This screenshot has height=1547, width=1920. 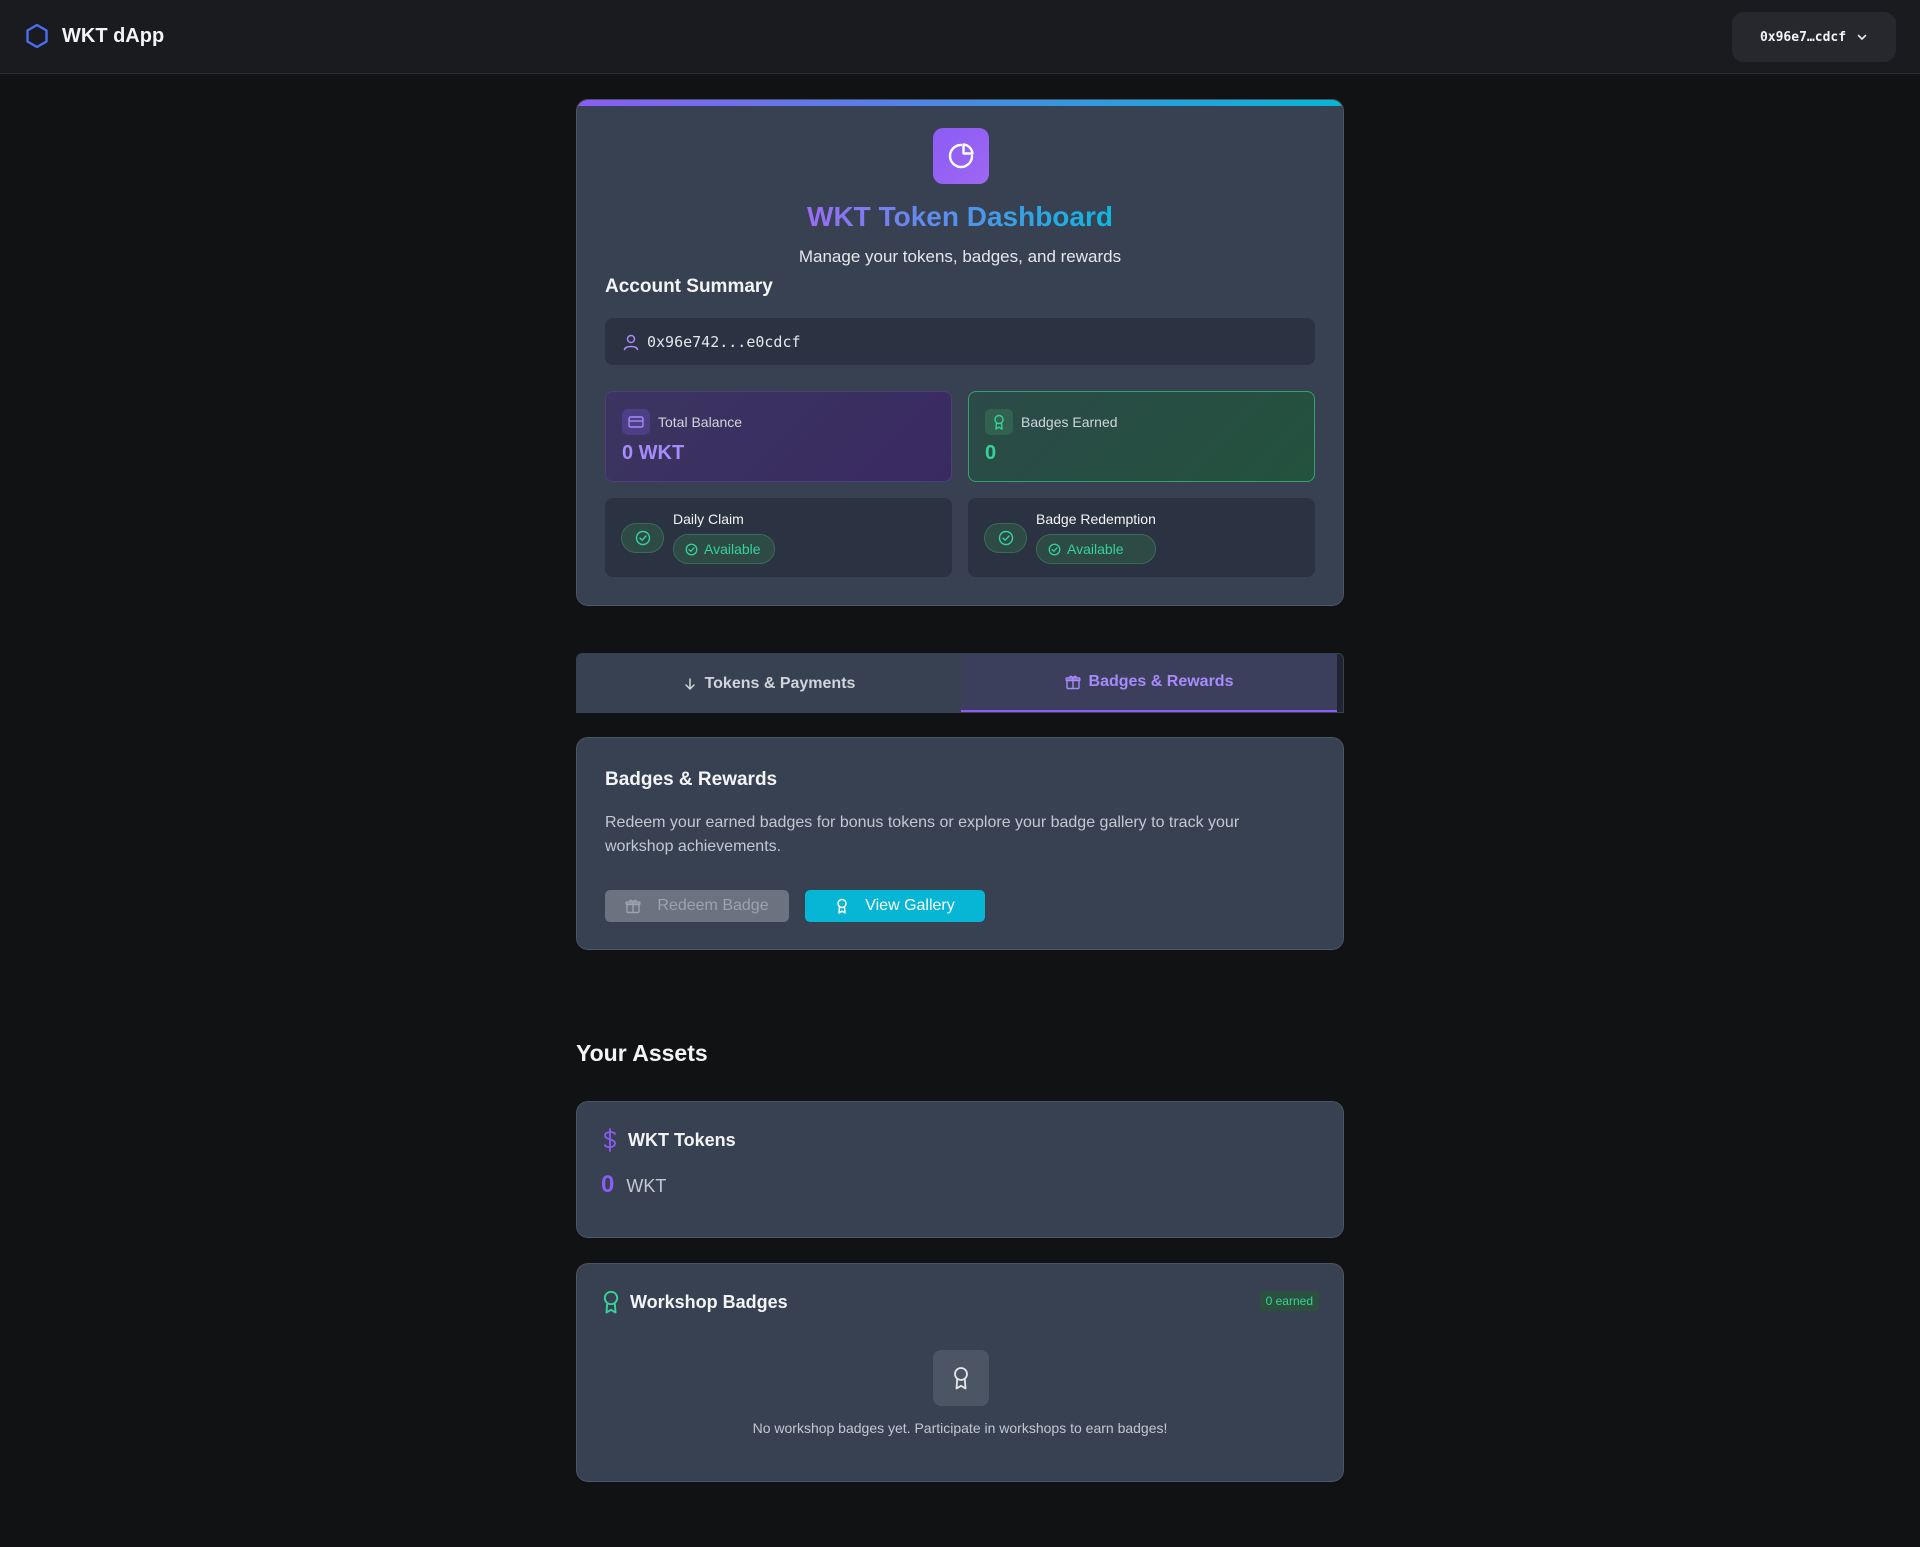 What do you see at coordinates (1161, 681) in the screenshot?
I see `tab-label: Badges & Rewards` at bounding box center [1161, 681].